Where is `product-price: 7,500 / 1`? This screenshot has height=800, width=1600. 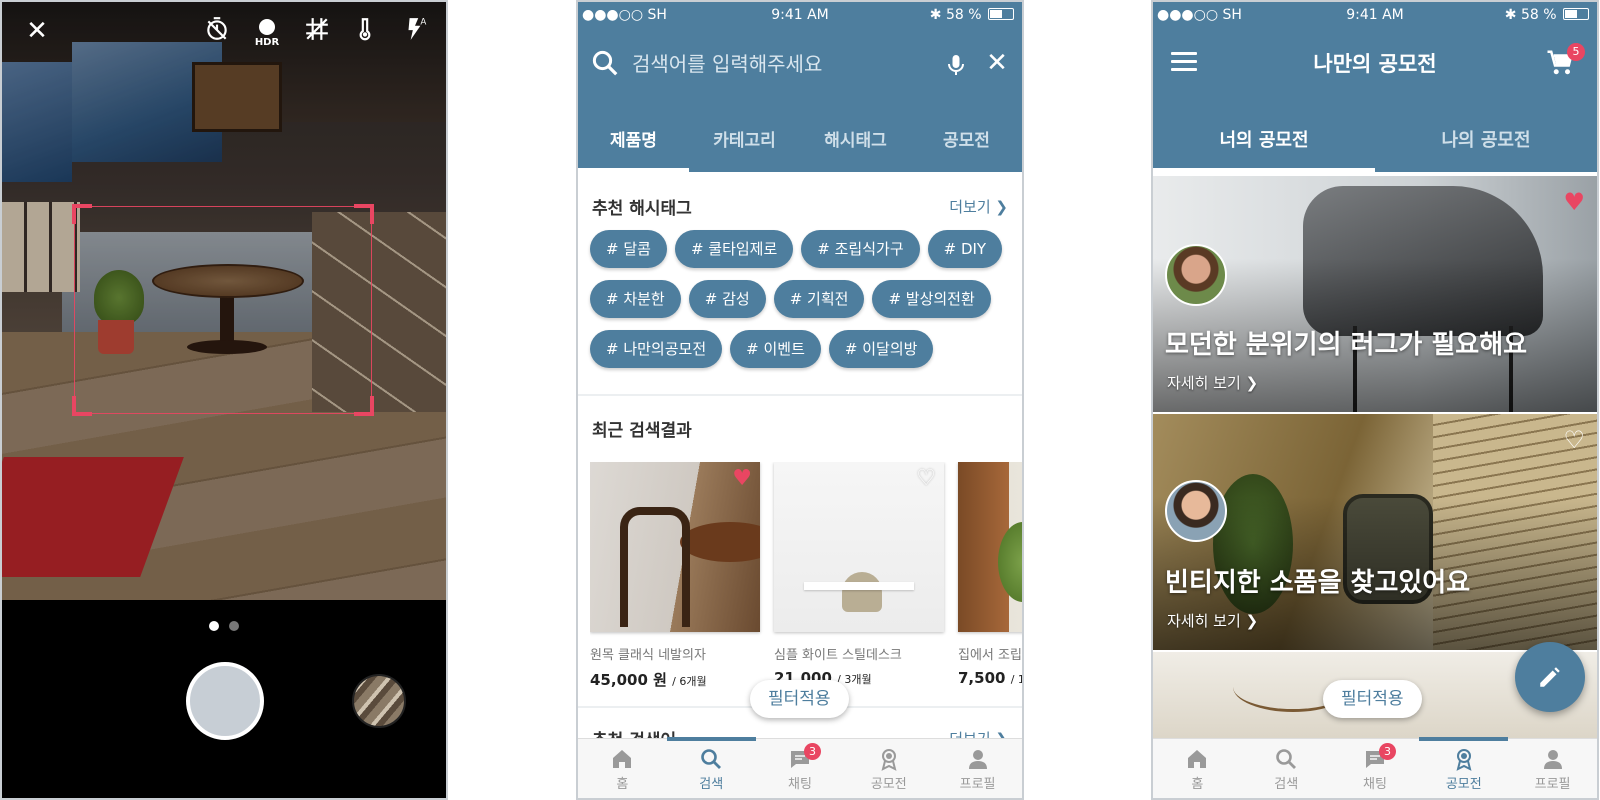 product-price: 7,500 / 1 is located at coordinates (990, 678).